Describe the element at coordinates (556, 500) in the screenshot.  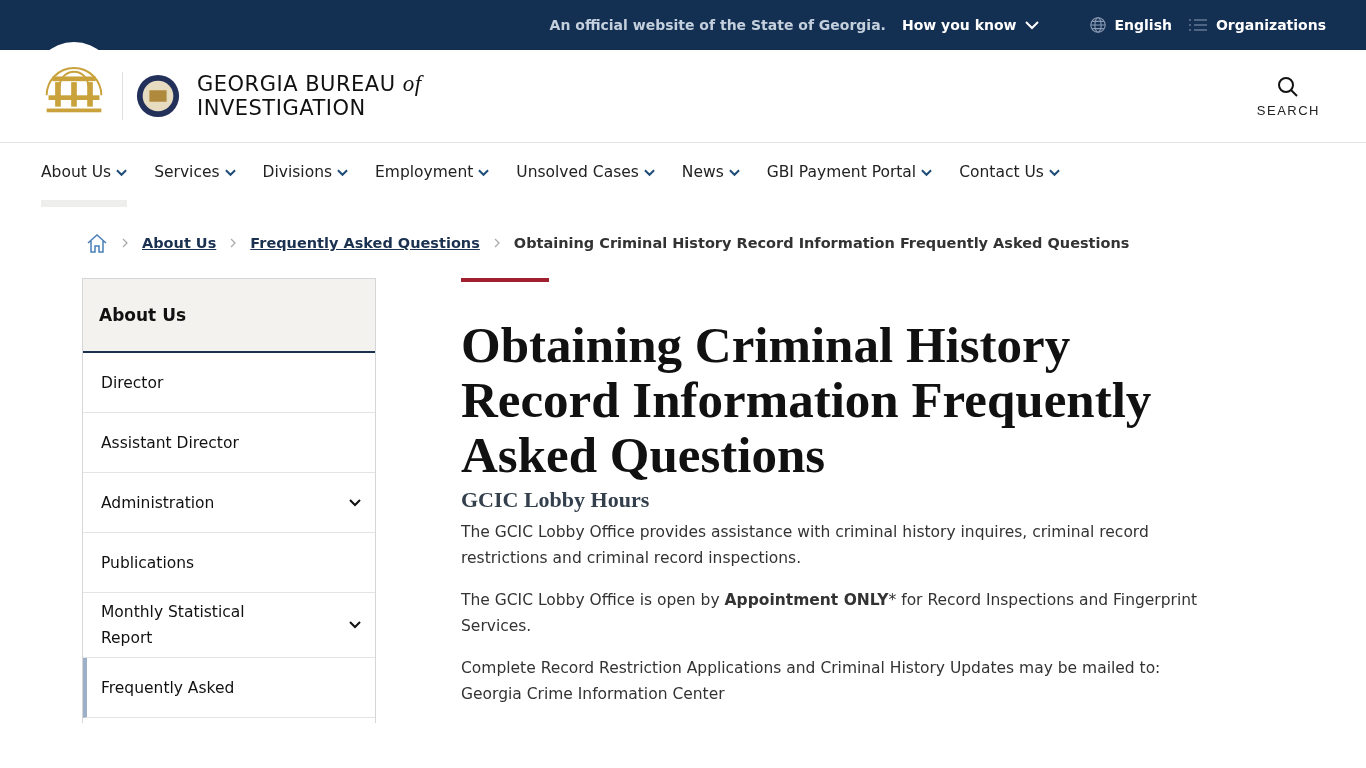
I see `section-heading: GCIC Lobby Hours` at that location.